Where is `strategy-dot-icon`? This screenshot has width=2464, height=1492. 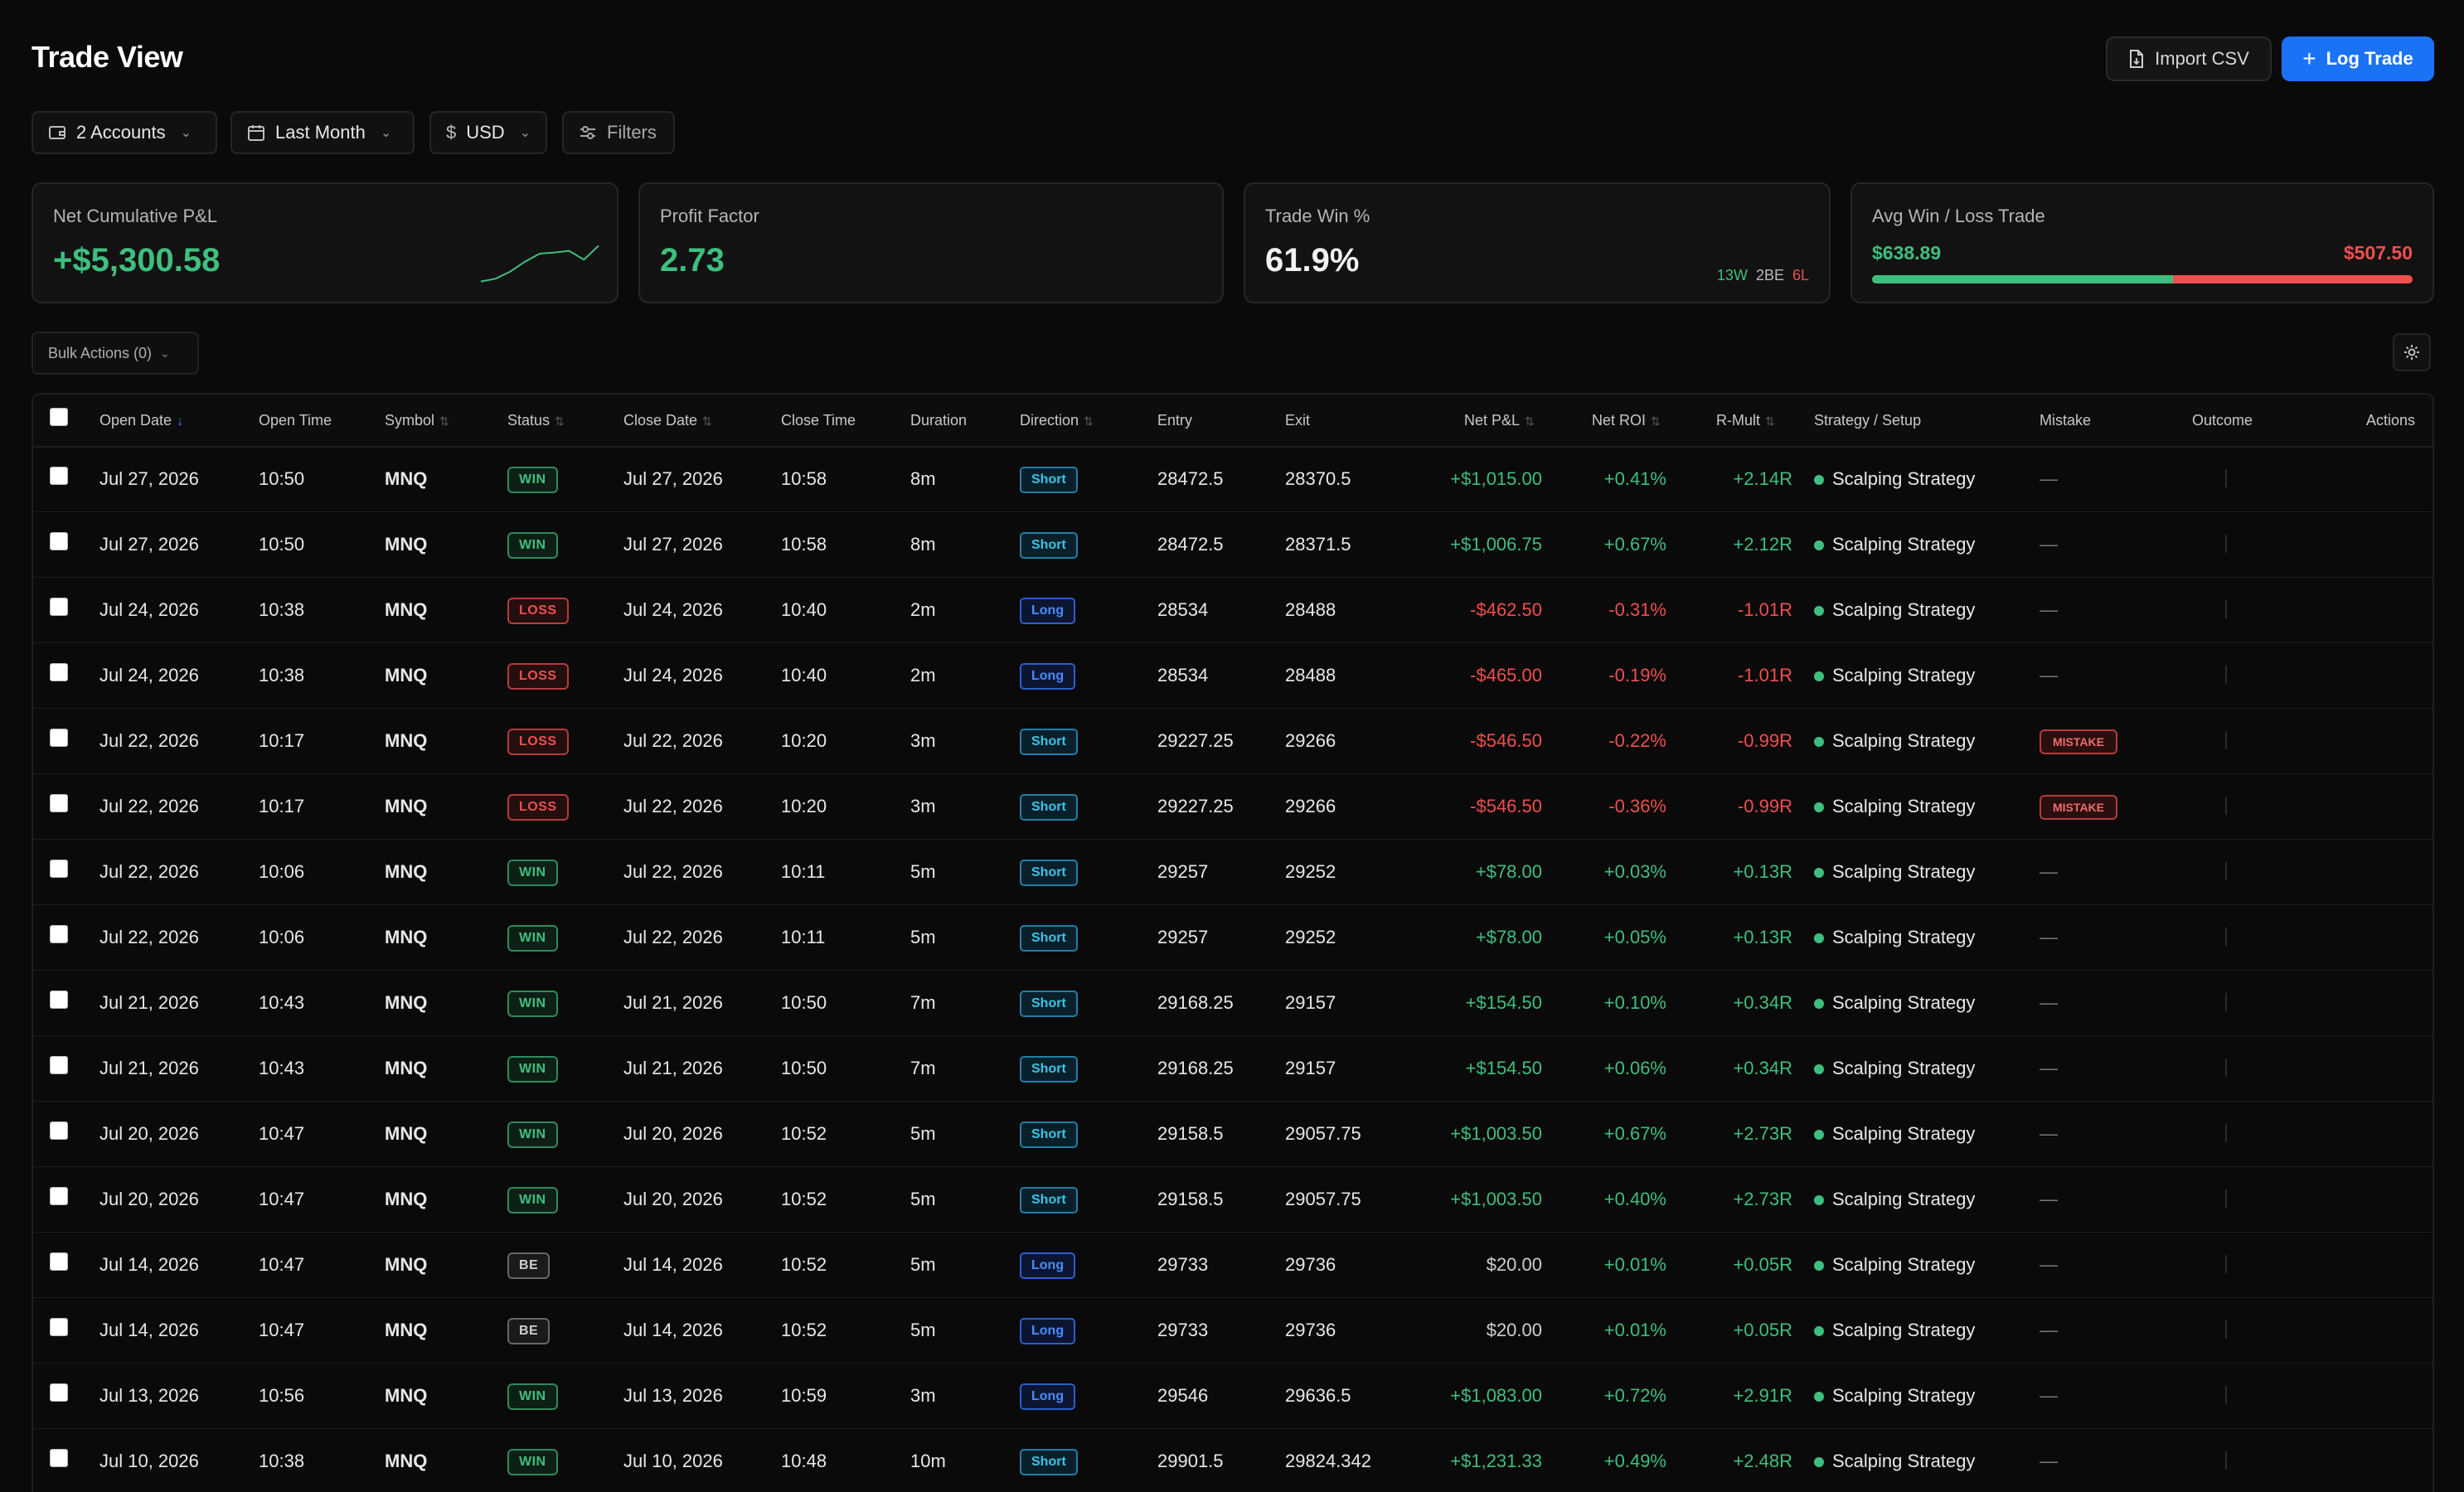
strategy-dot-icon is located at coordinates (1819, 807).